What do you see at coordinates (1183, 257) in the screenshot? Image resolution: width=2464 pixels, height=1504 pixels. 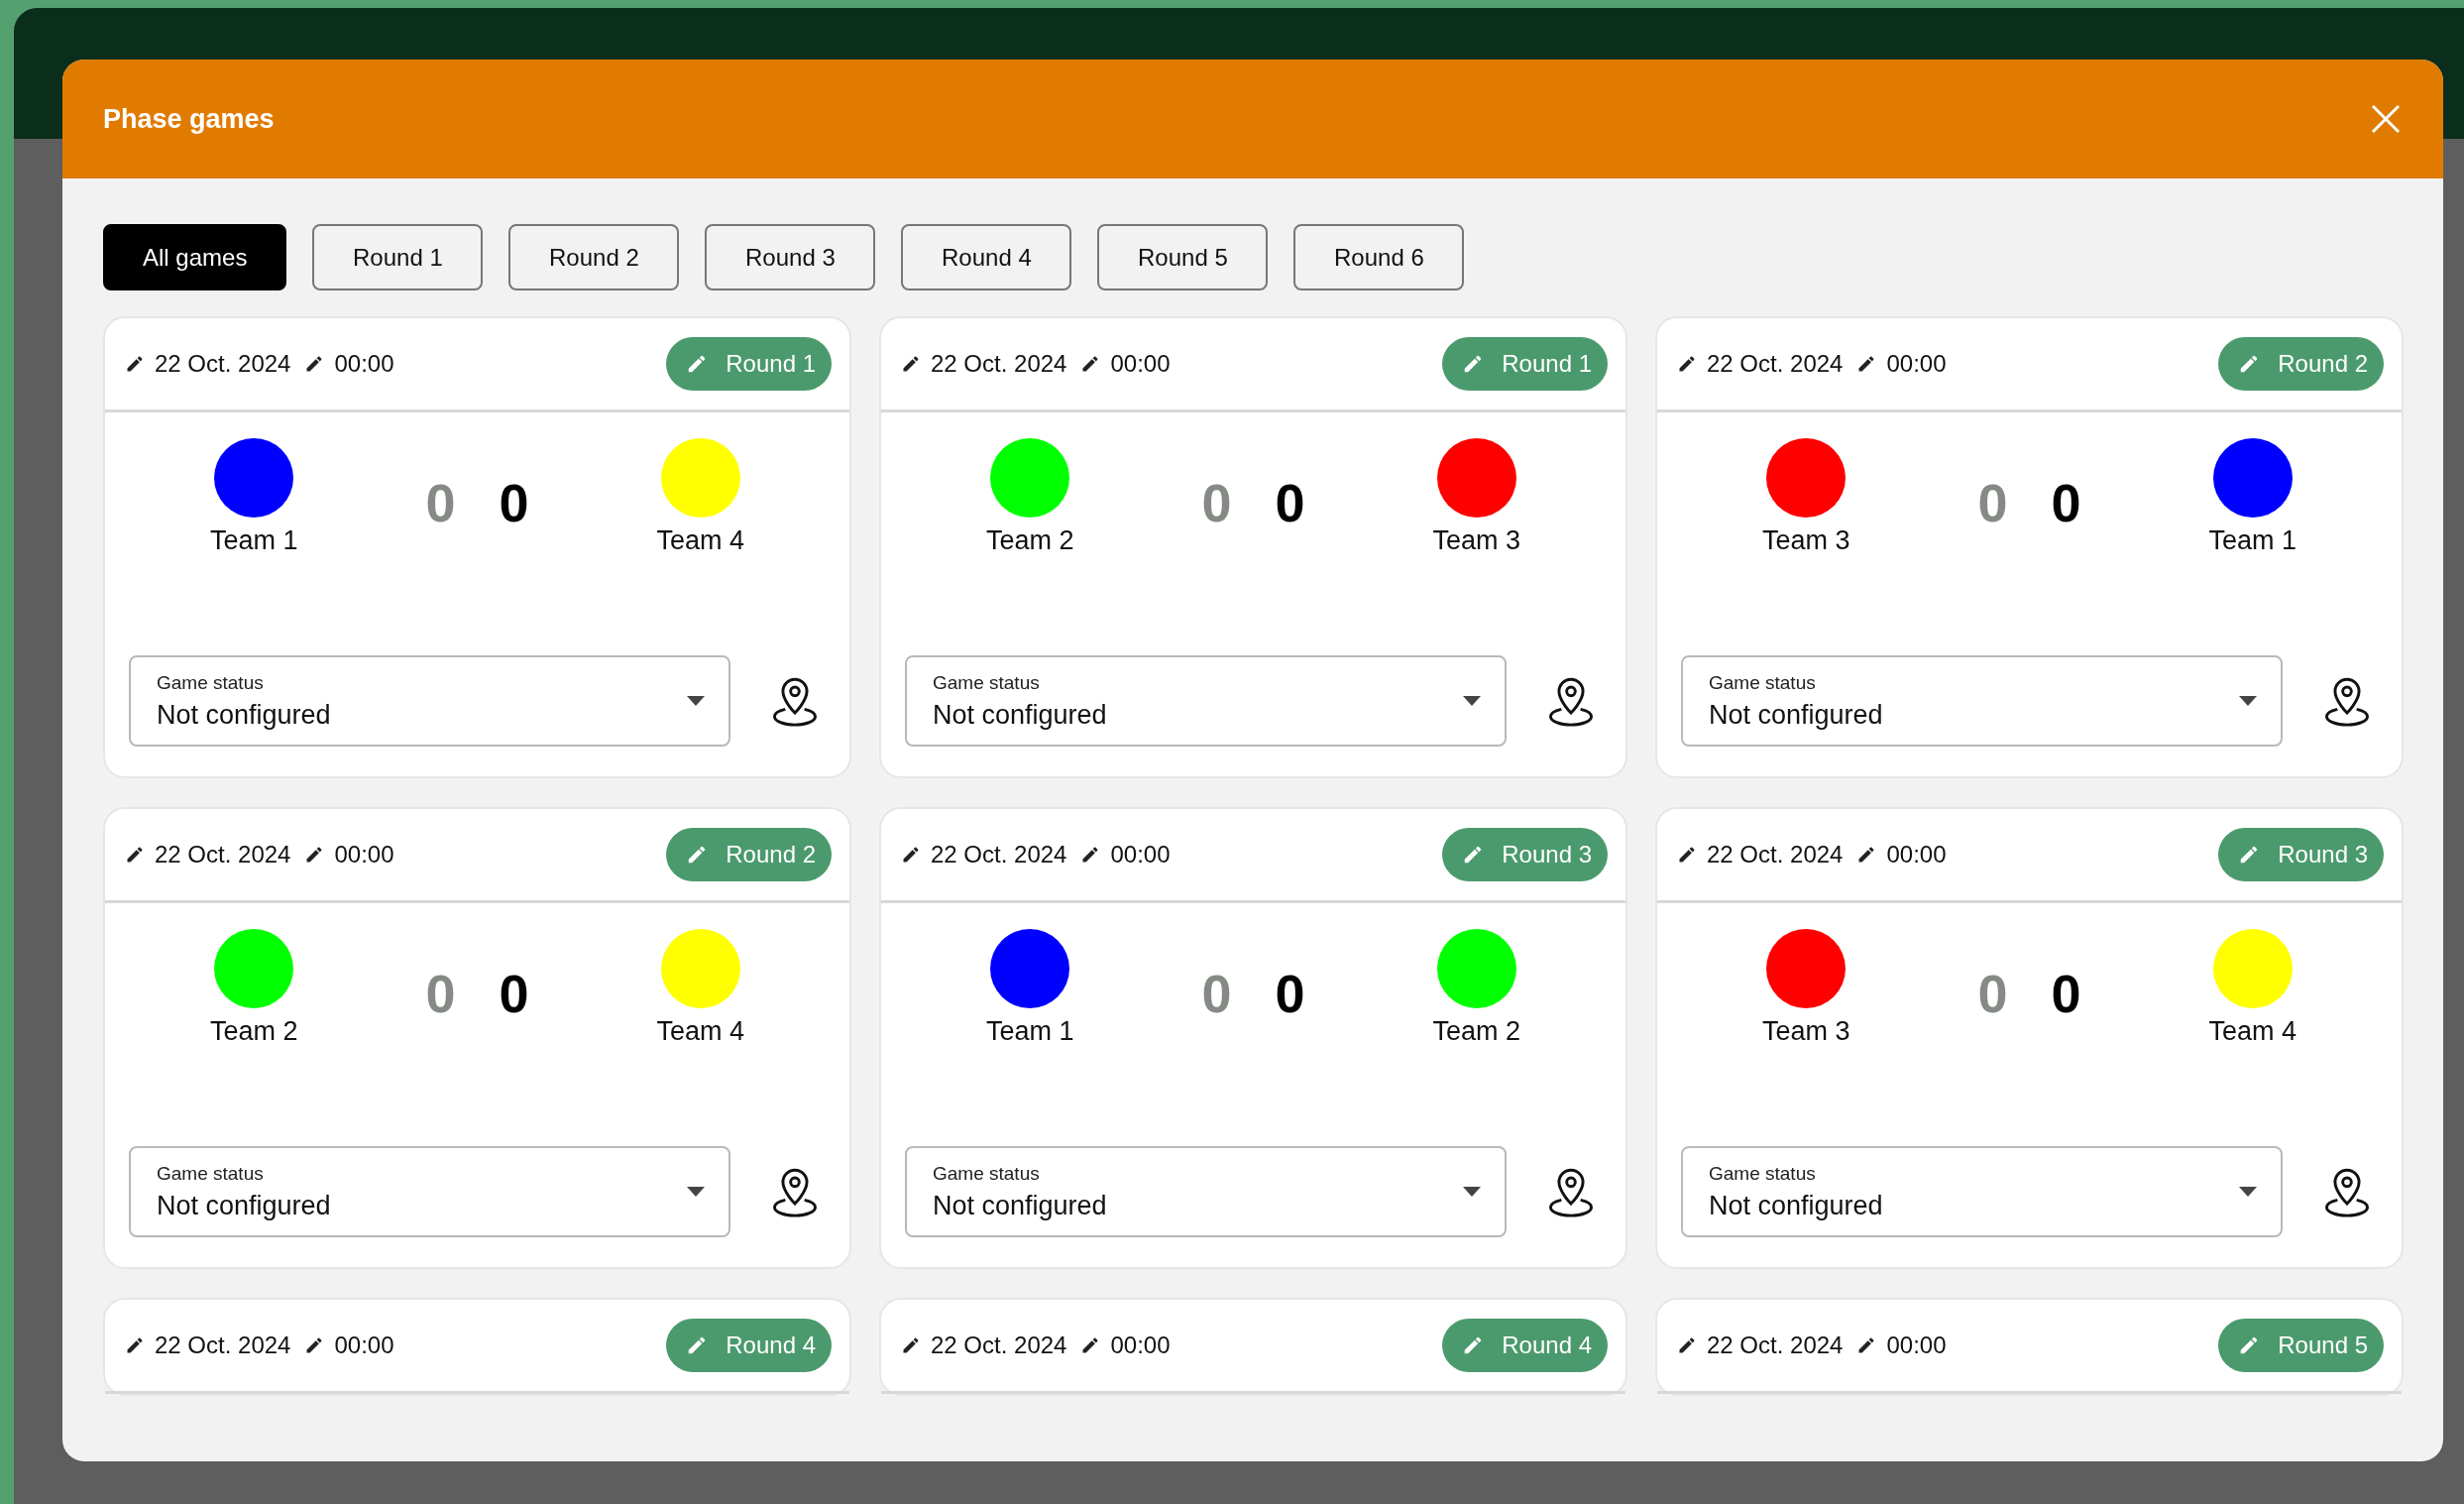 I see `filter-tab: Round 5` at bounding box center [1183, 257].